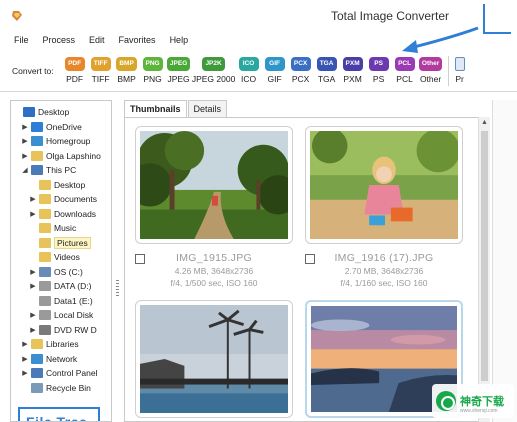 The height and width of the screenshot is (422, 517). I want to click on tree-item-label: Olga Lapshino, so click(73, 155).